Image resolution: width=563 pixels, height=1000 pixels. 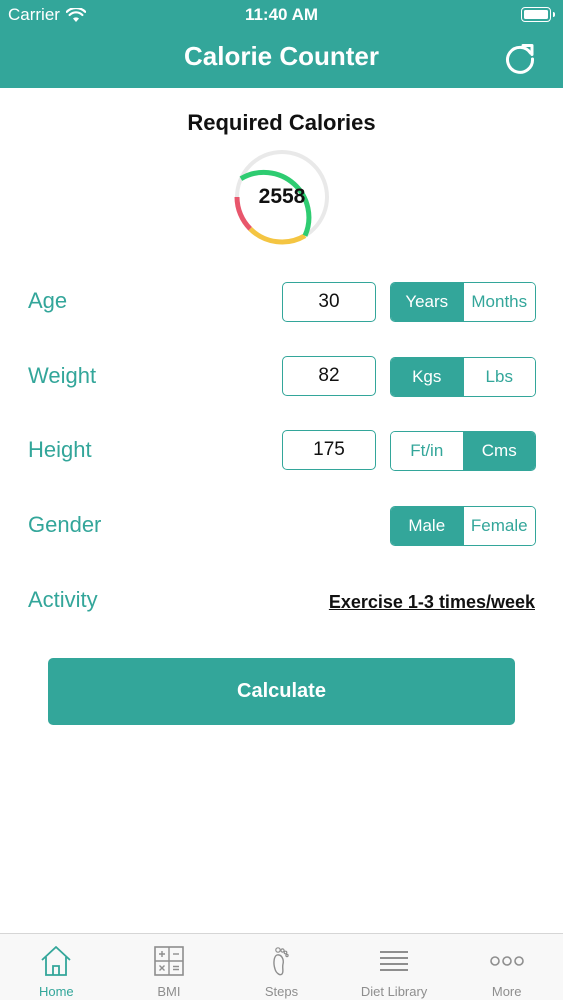 I want to click on status-bar: Carrier 11:40 AM, so click(x=281, y=15).